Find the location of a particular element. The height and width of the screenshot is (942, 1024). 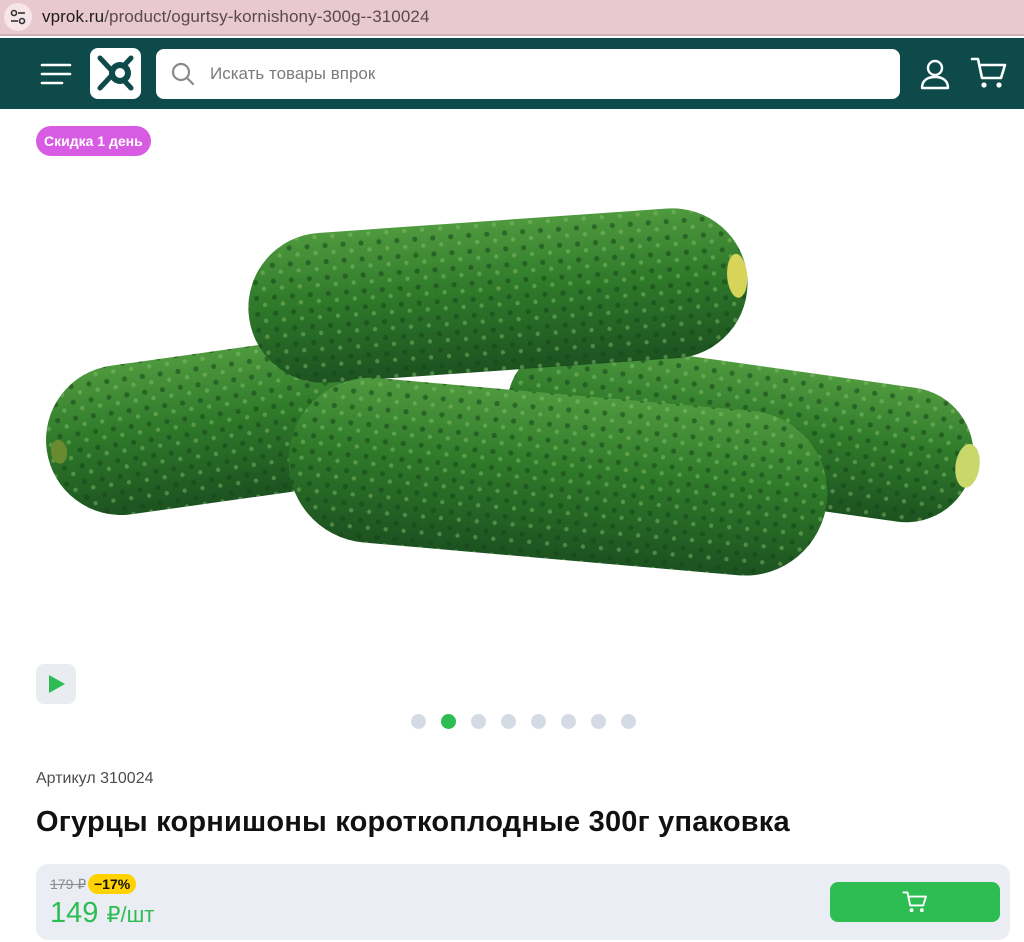

play-icon is located at coordinates (57, 684).